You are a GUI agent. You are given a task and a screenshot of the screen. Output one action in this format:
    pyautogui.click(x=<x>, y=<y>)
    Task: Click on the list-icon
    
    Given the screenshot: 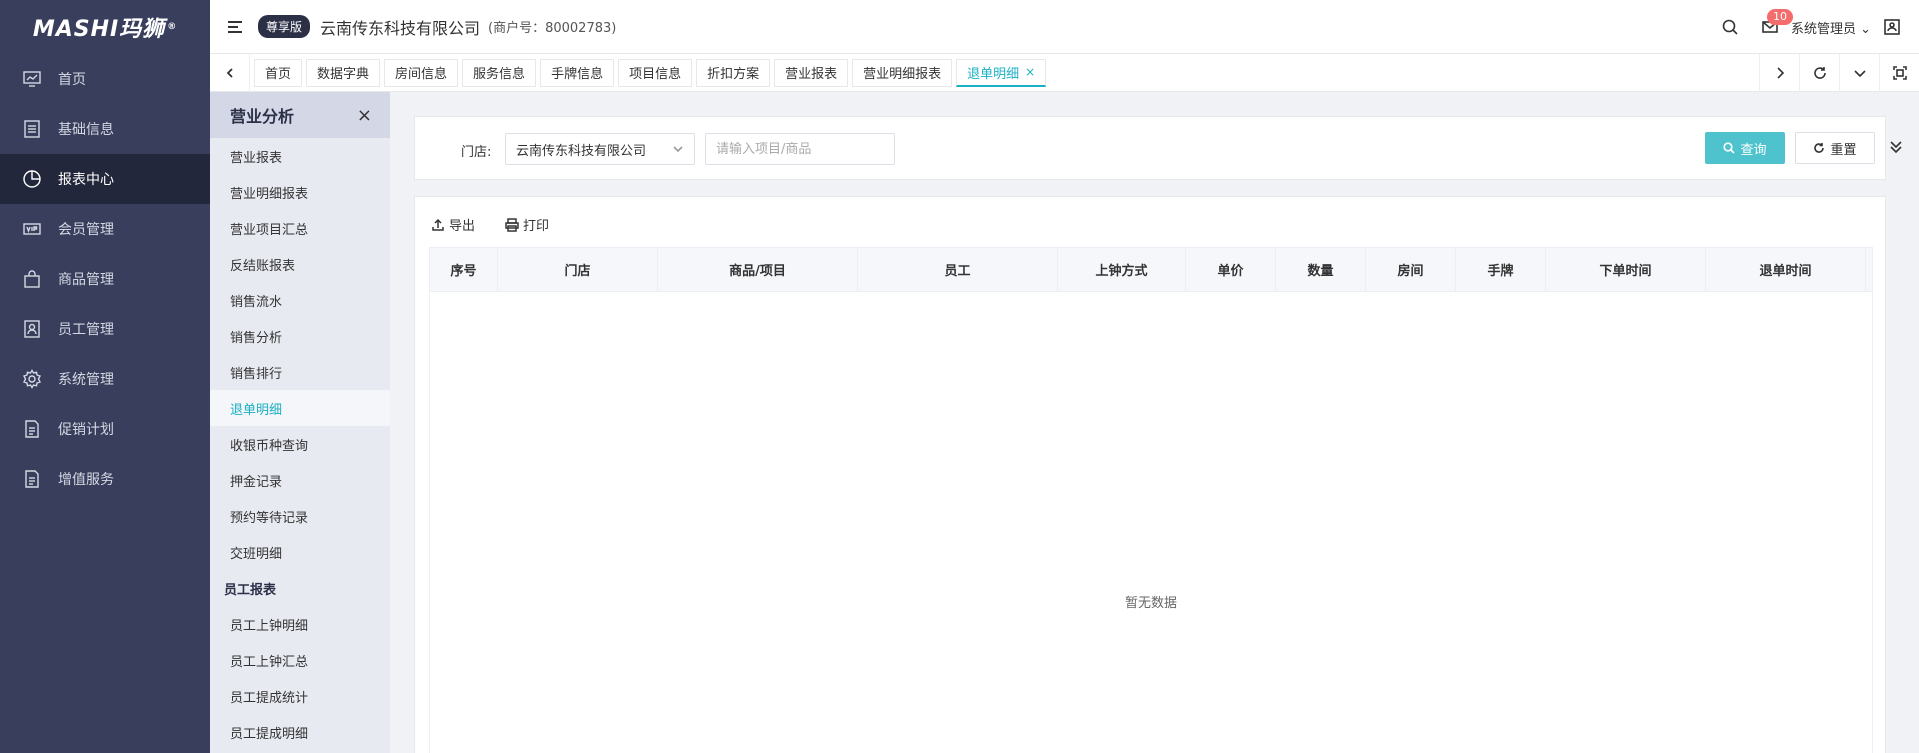 What is the action you would take?
    pyautogui.click(x=32, y=129)
    